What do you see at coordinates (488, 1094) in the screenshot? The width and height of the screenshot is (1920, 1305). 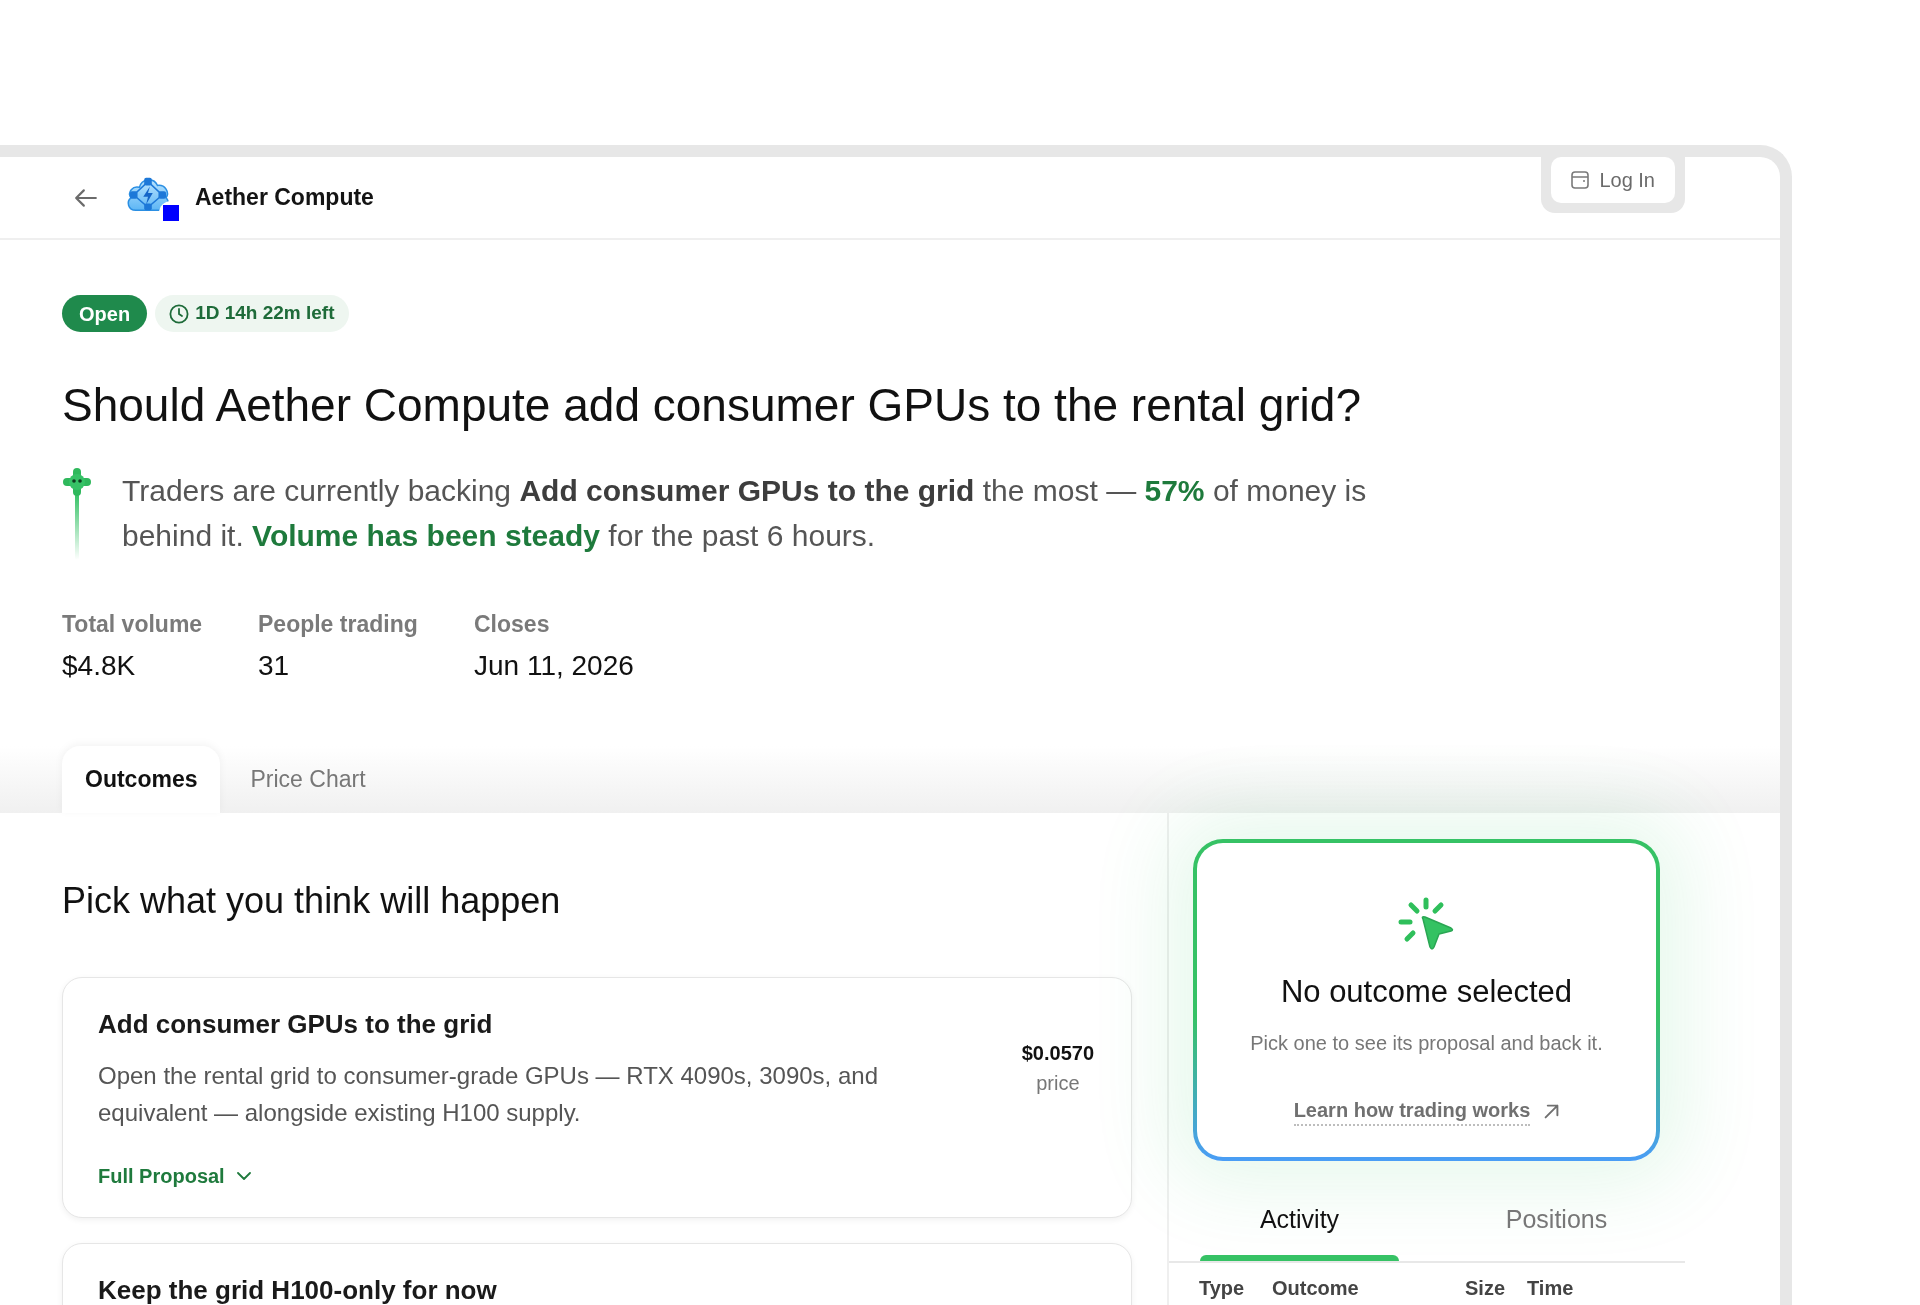 I see `outcome-description: Open the rental grid to consumer-grade GPUs — RTX 4090s, 3090s, and equivalent — alongside existing H100 supply.` at bounding box center [488, 1094].